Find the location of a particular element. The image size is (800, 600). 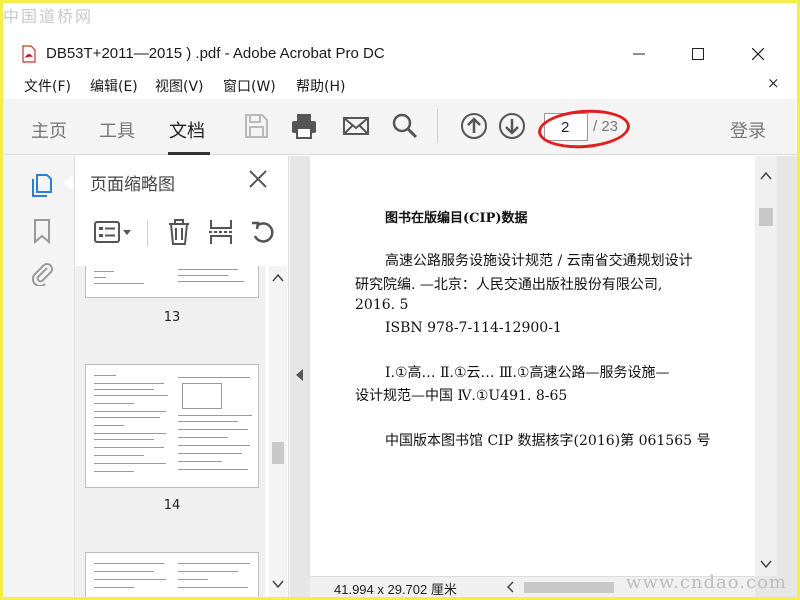

attachment-icon is located at coordinates (42, 273).